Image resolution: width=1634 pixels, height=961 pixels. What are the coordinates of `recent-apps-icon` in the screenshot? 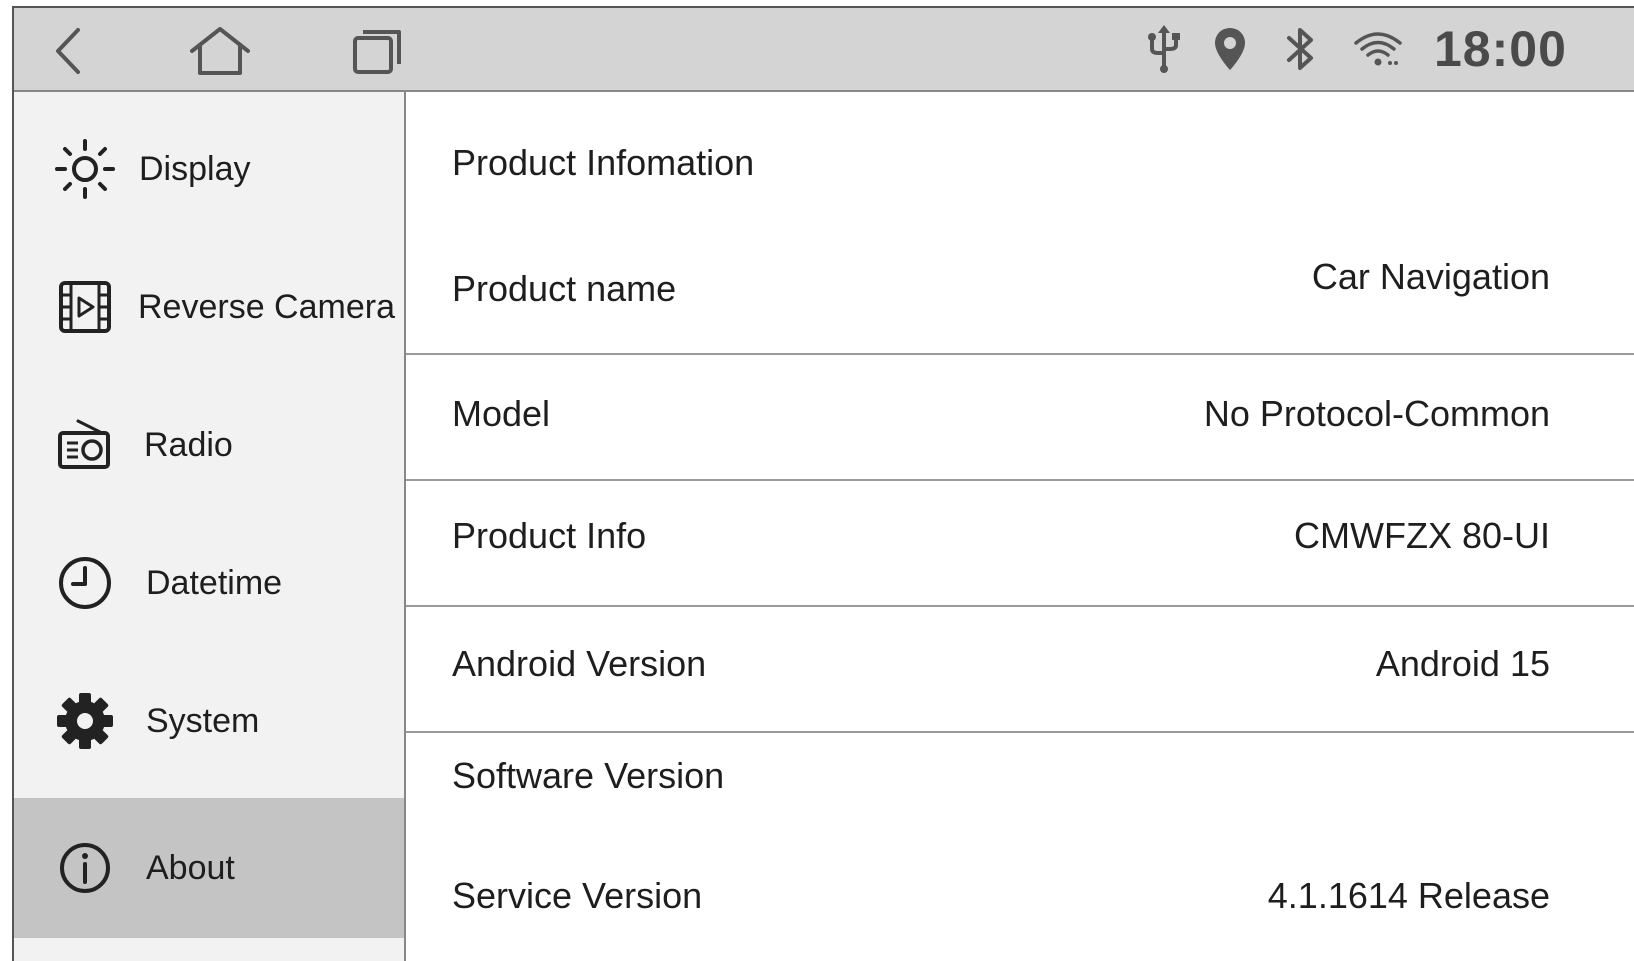 It's located at (377, 52).